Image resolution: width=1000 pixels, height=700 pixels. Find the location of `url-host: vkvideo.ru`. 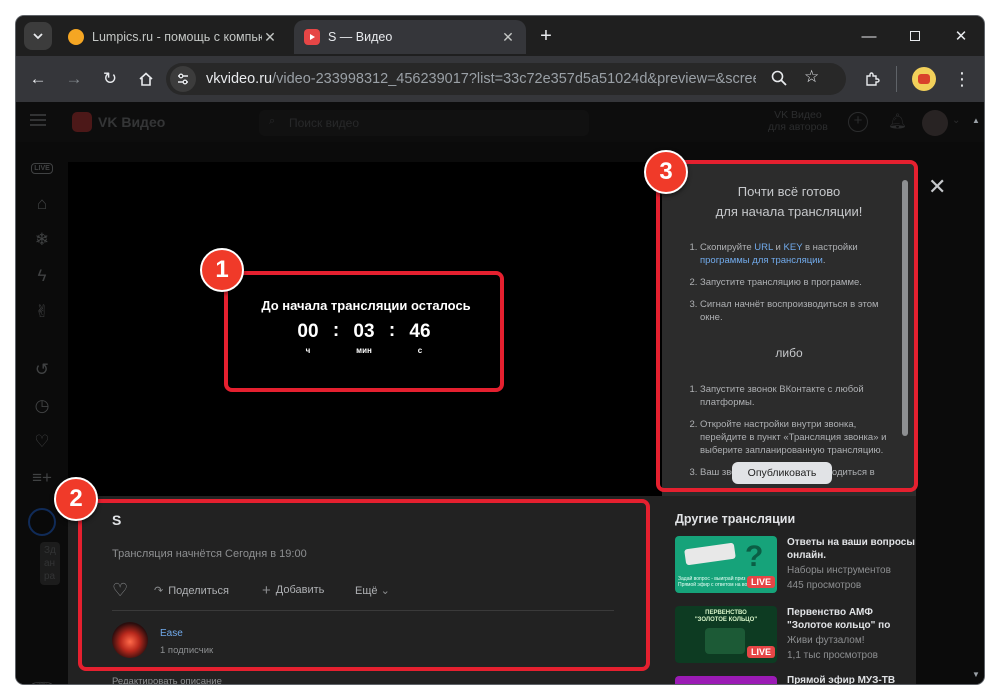

url-host: vkvideo.ru is located at coordinates (239, 79).